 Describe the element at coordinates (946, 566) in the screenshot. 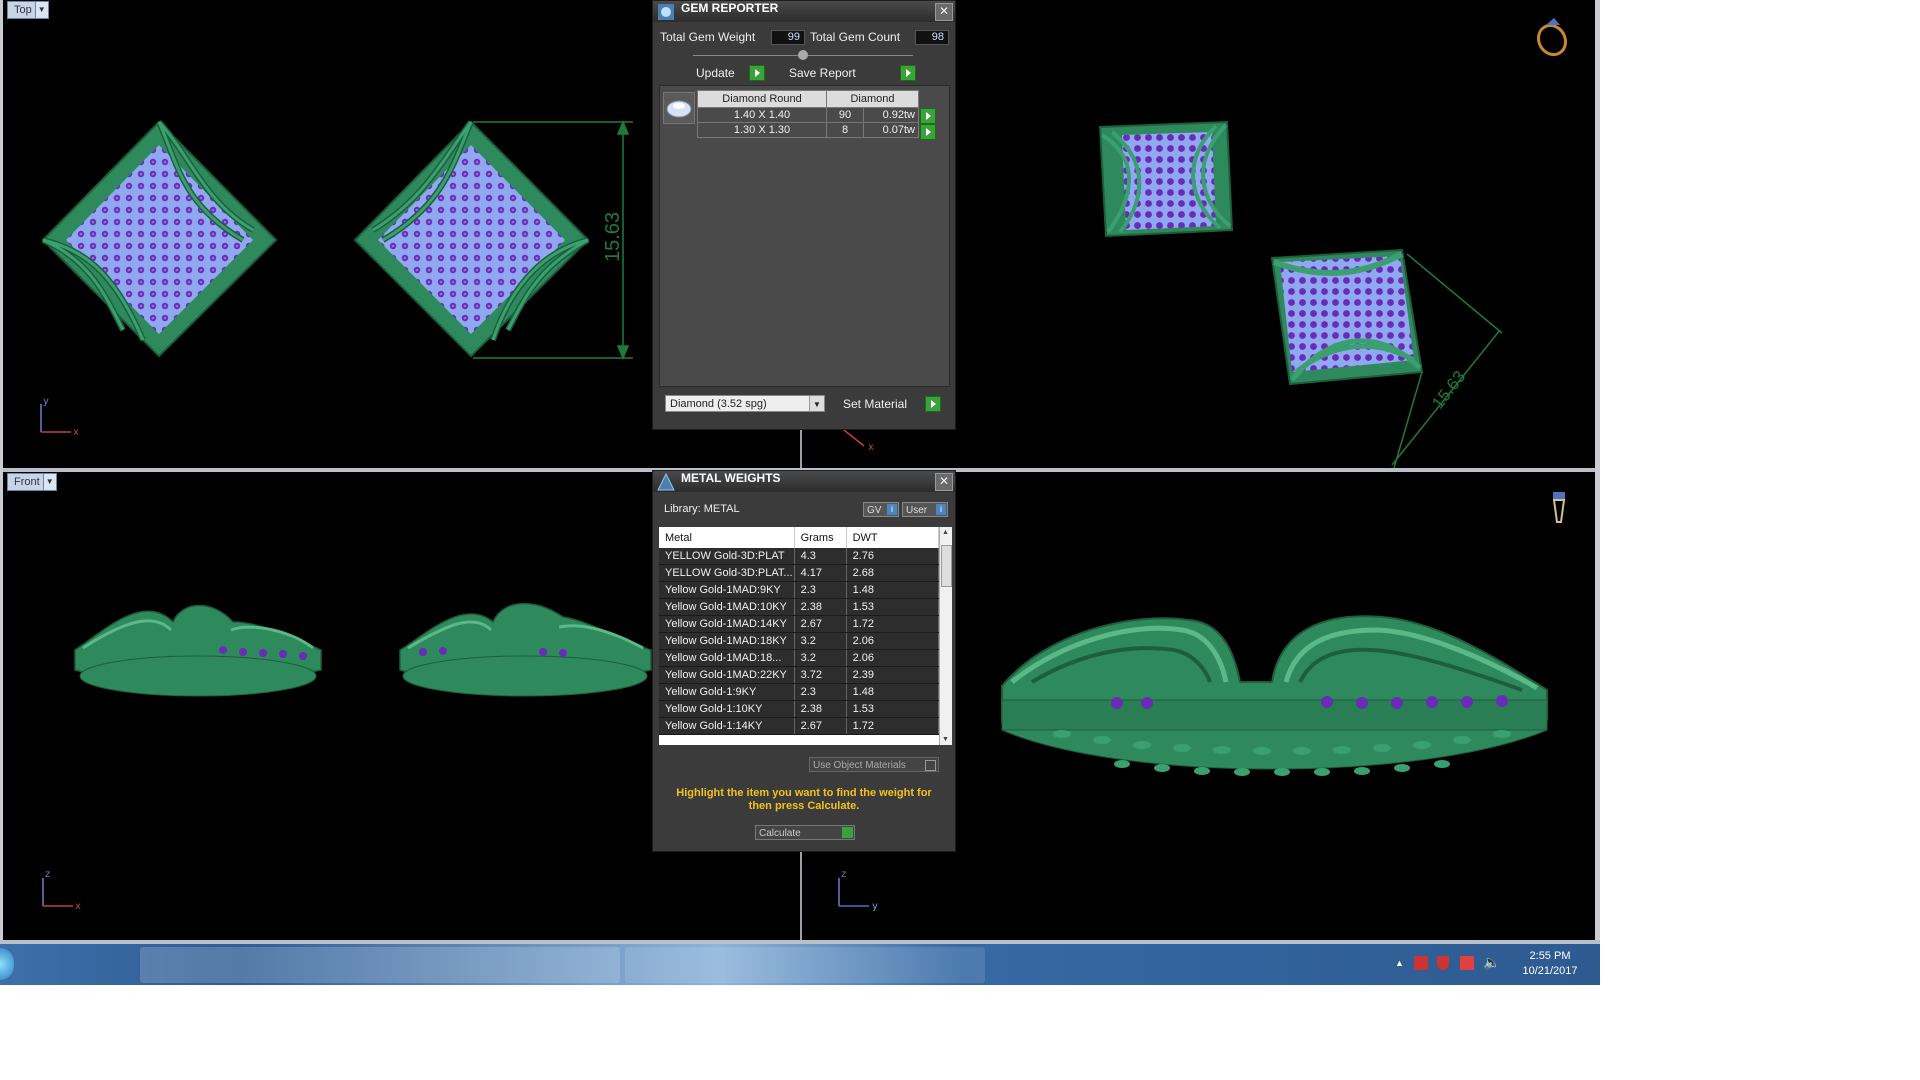

I see `scroll-thumb` at that location.